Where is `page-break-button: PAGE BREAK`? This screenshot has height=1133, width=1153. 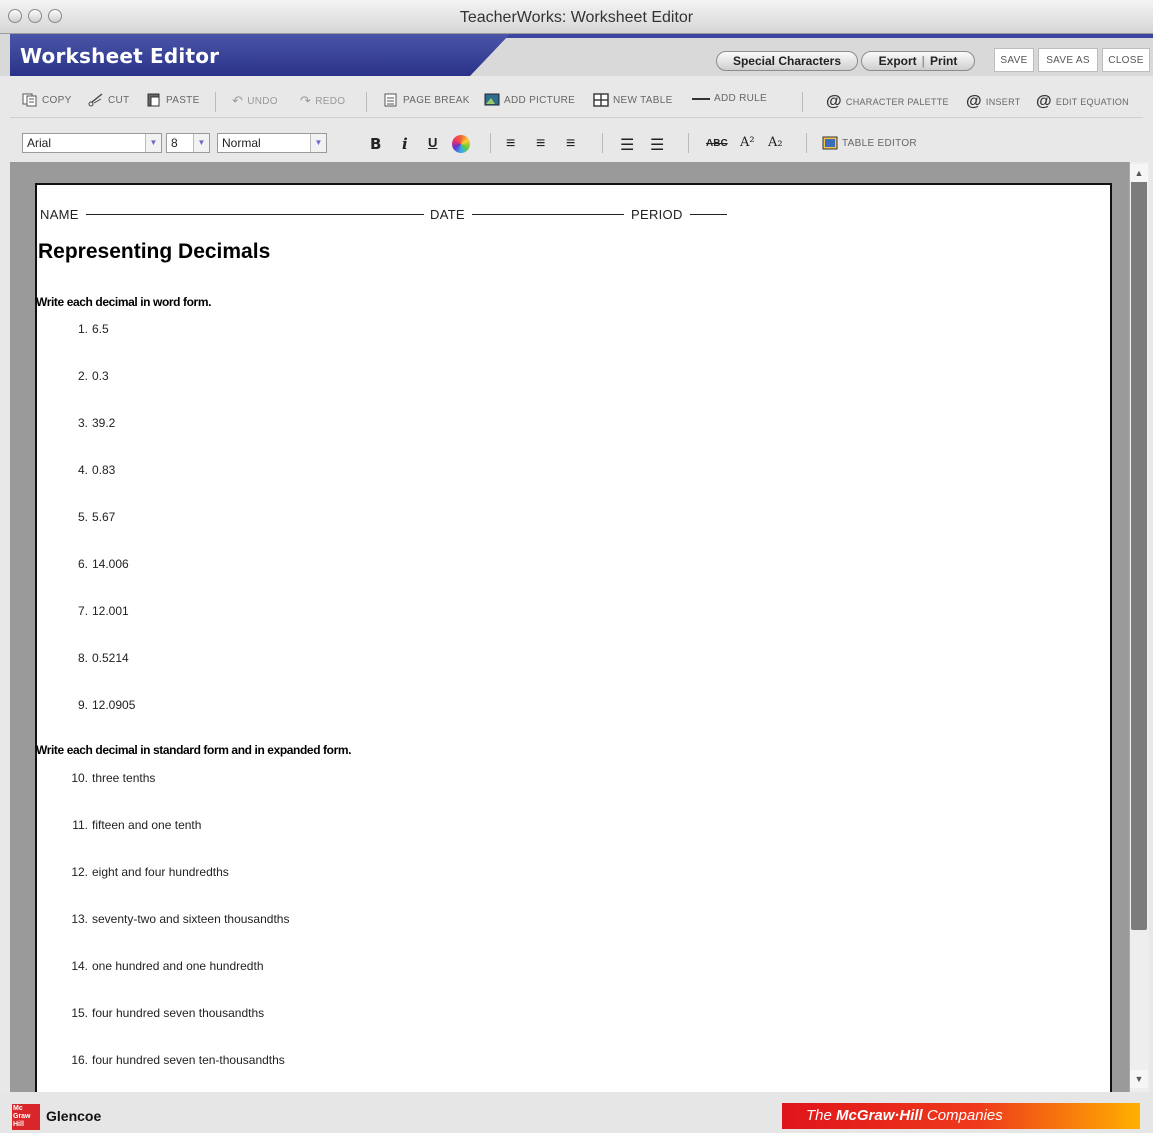 page-break-button: PAGE BREAK is located at coordinates (426, 100).